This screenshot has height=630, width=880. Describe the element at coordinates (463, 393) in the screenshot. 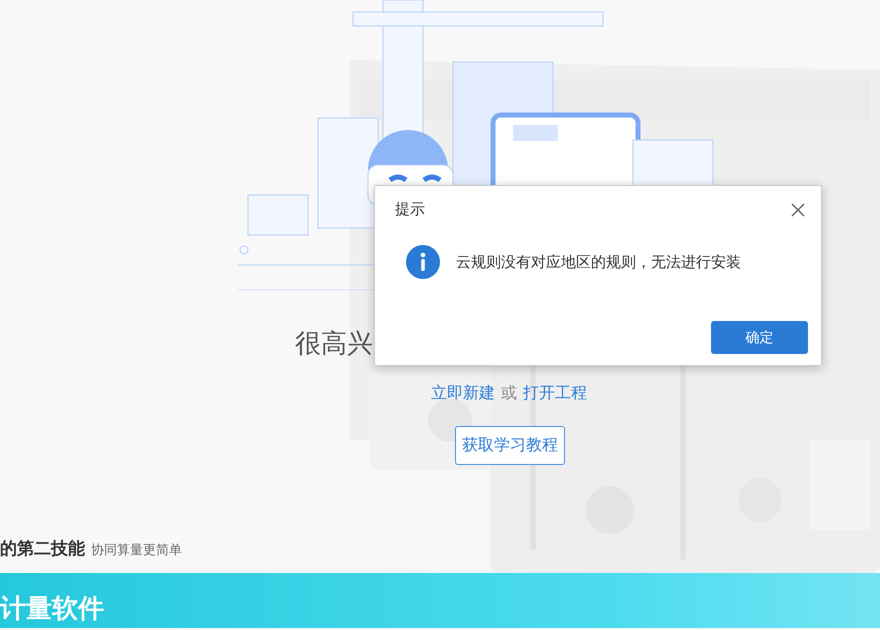

I see `new-project-link: 立即新建` at that location.